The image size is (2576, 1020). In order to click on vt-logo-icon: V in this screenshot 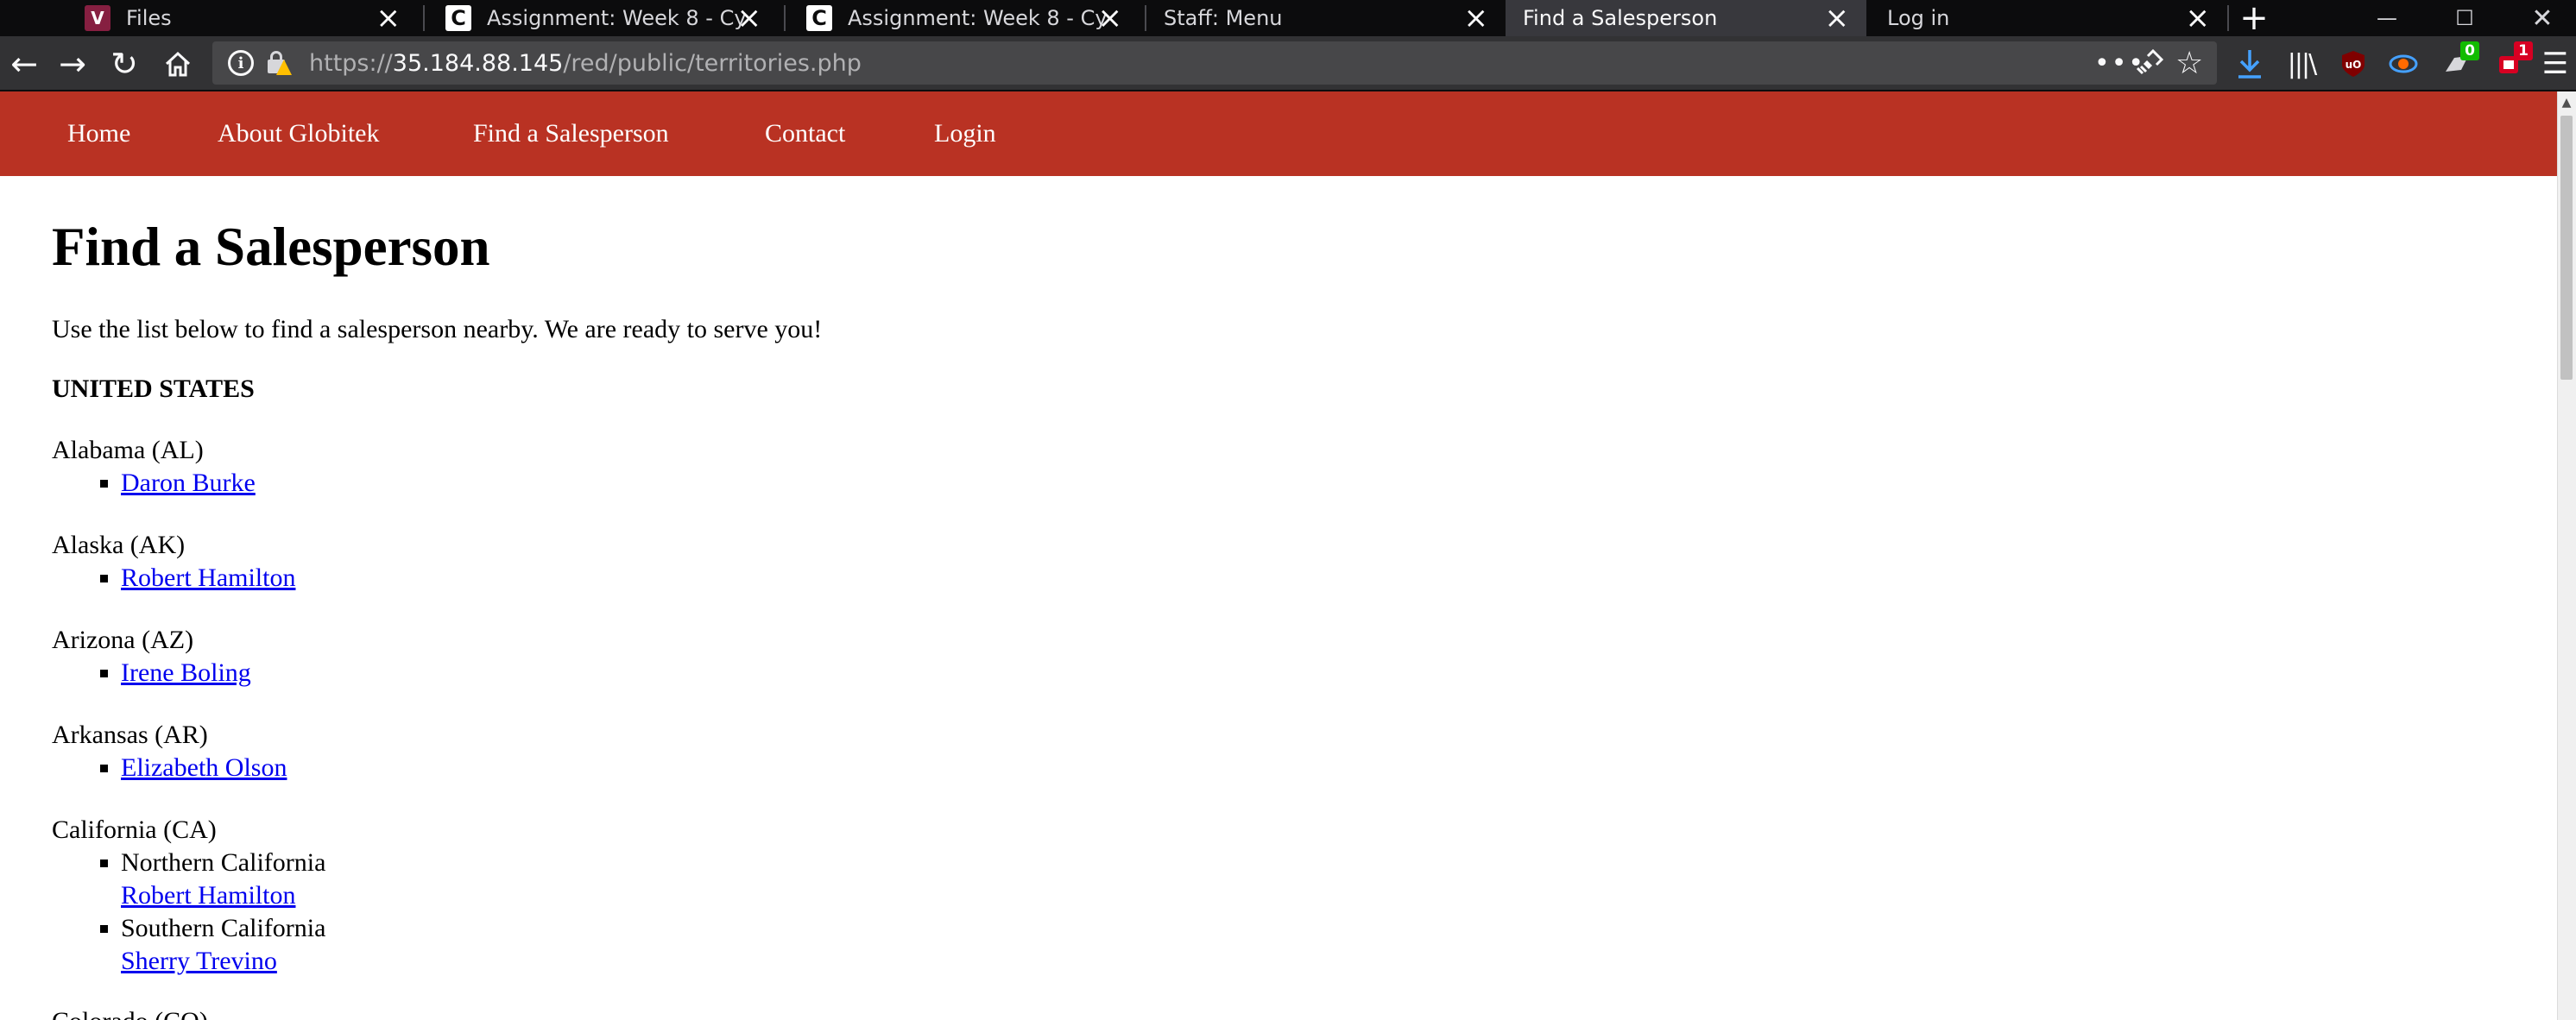, I will do `click(97, 18)`.